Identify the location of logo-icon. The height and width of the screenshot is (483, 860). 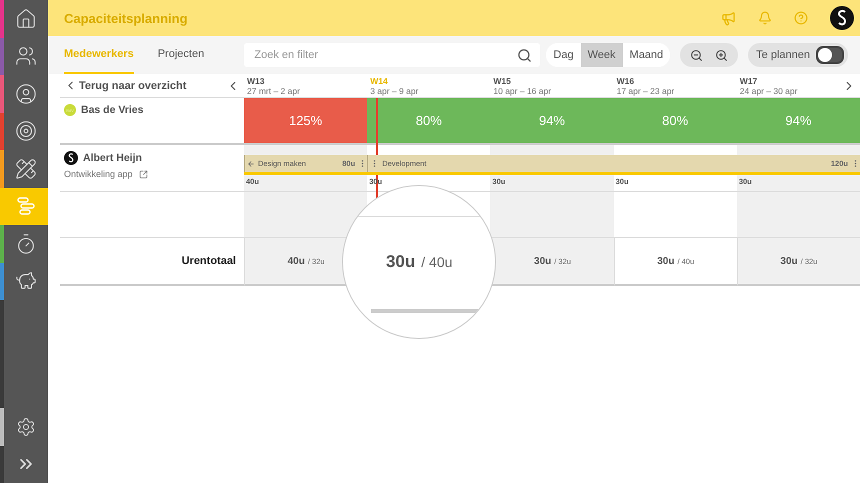
(842, 18).